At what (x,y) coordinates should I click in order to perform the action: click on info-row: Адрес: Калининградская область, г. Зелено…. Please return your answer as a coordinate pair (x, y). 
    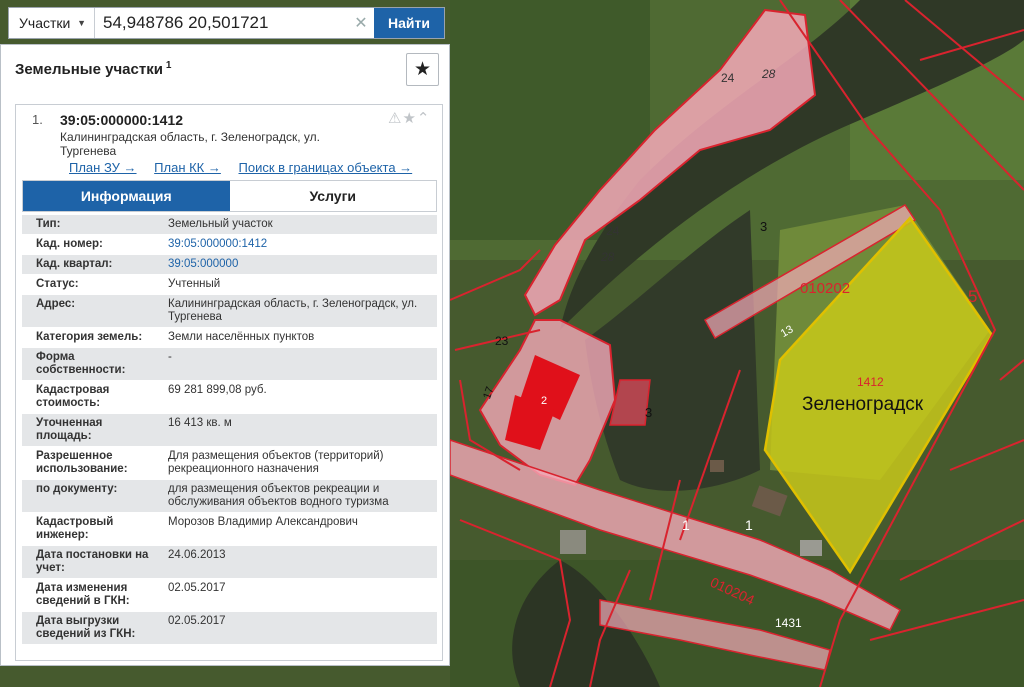
    Looking at the image, I should click on (229, 311).